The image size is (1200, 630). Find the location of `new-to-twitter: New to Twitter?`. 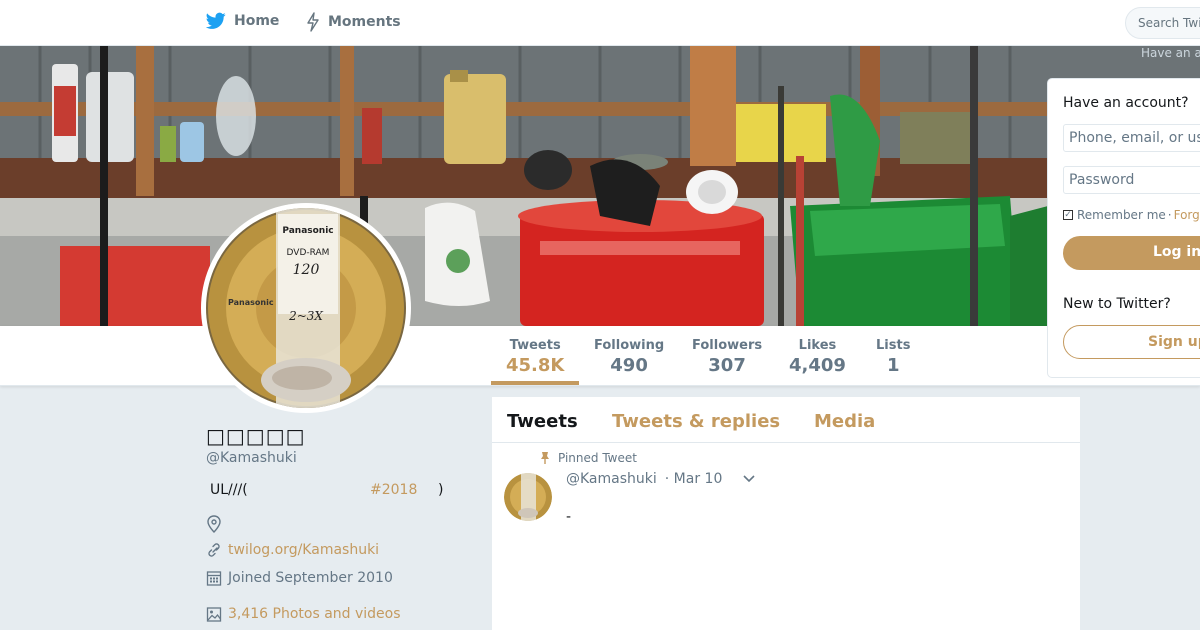

new-to-twitter: New to Twitter? is located at coordinates (1117, 304).